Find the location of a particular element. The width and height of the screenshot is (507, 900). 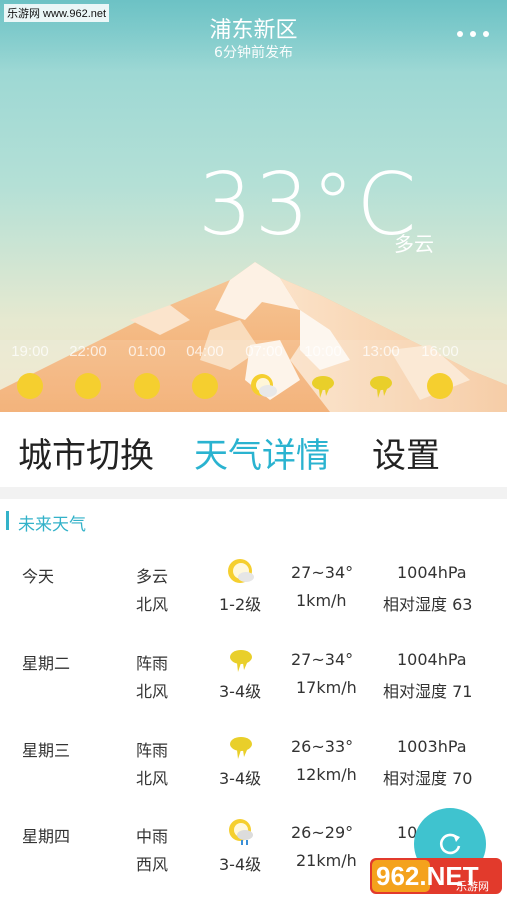

current-condition: 多云 is located at coordinates (414, 244).